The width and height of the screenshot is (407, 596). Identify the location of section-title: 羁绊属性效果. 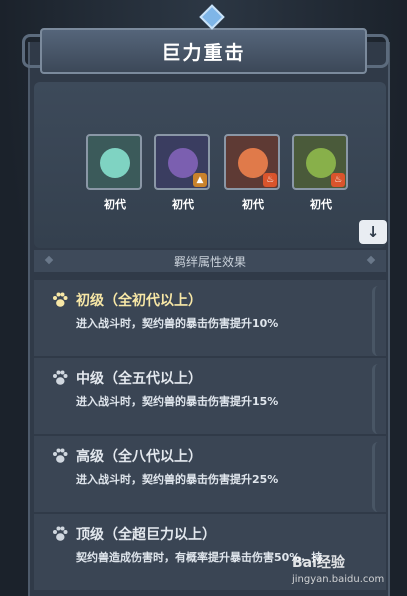
(209, 261).